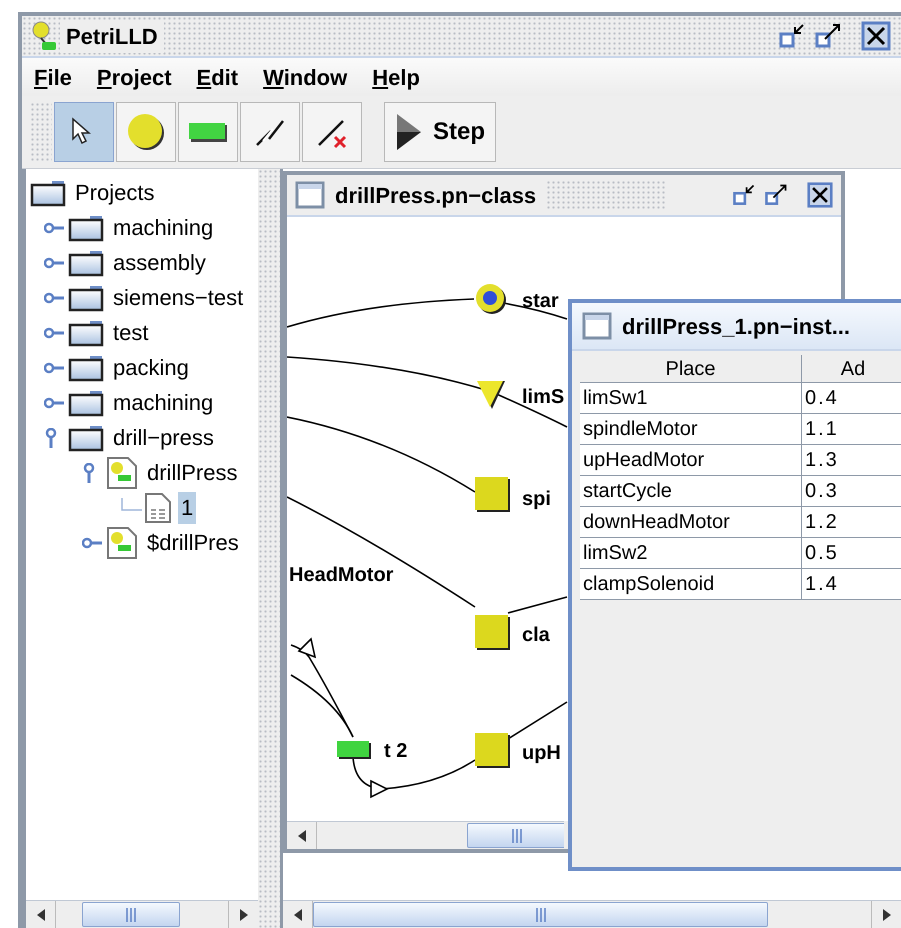 The image size is (901, 928). I want to click on play-icon, so click(409, 132).